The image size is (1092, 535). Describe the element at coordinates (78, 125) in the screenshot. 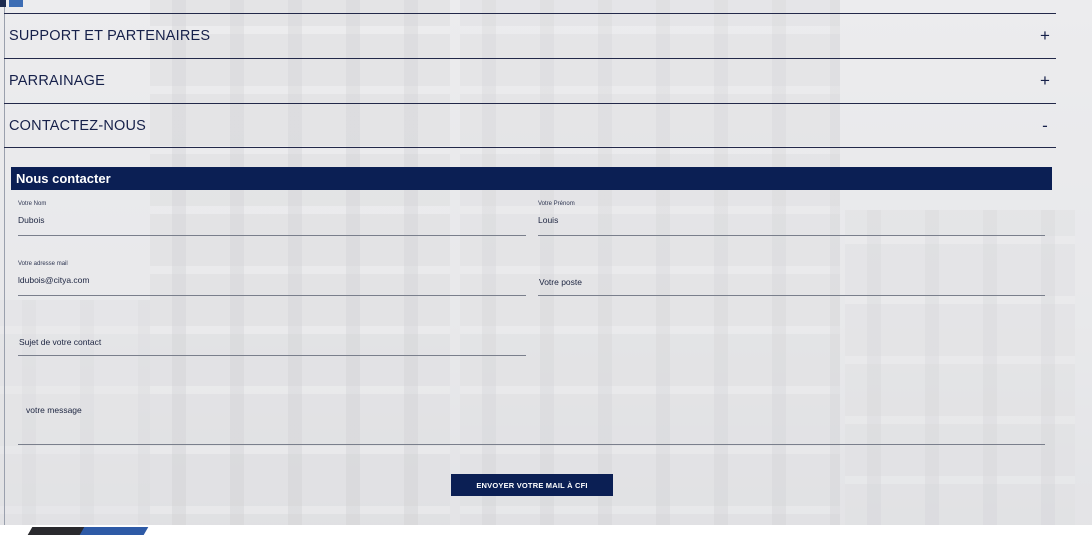

I see `accordion-item-title: CONTACTEZ-NOUS` at that location.